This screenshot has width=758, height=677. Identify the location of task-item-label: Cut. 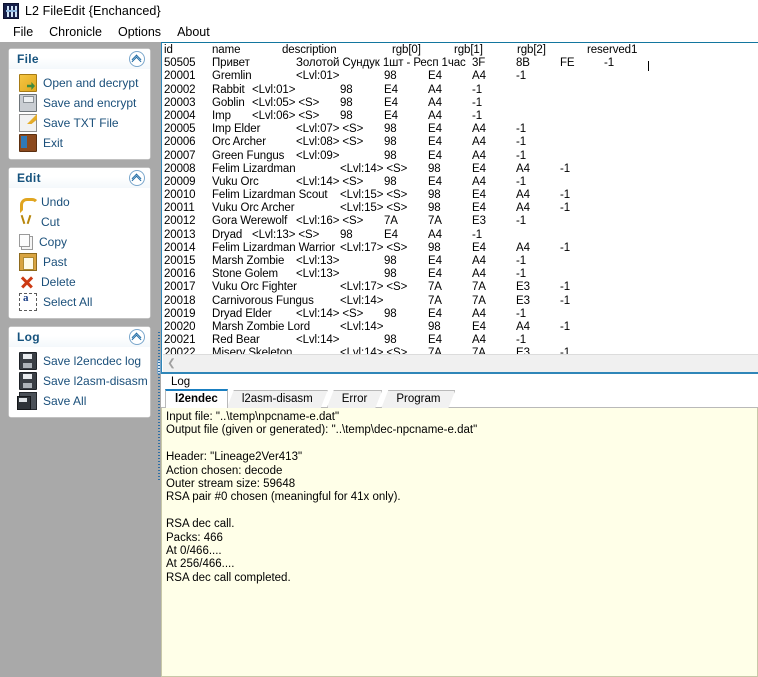
(50, 222).